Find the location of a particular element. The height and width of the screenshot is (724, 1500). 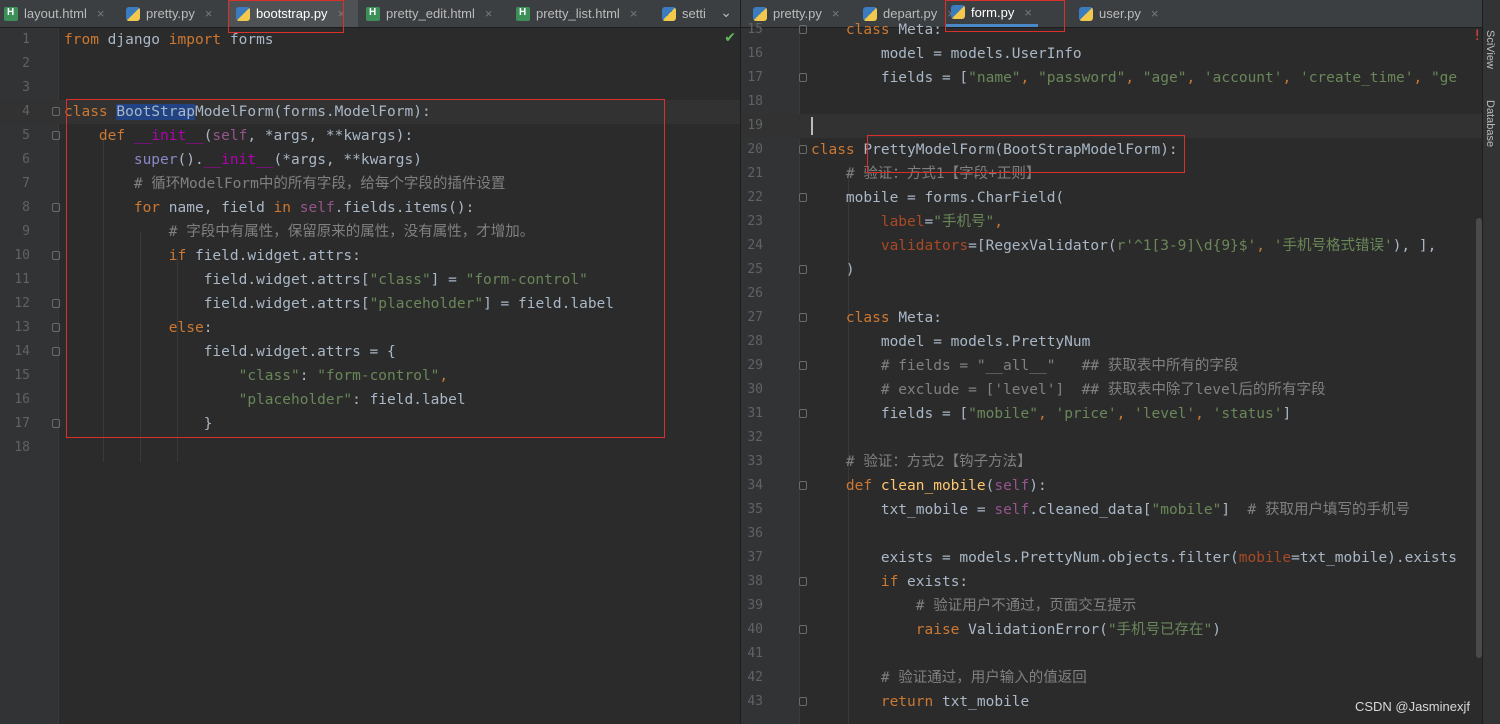

code-line: 40 raise ValidationError("手机号已存在") is located at coordinates (984, 630).